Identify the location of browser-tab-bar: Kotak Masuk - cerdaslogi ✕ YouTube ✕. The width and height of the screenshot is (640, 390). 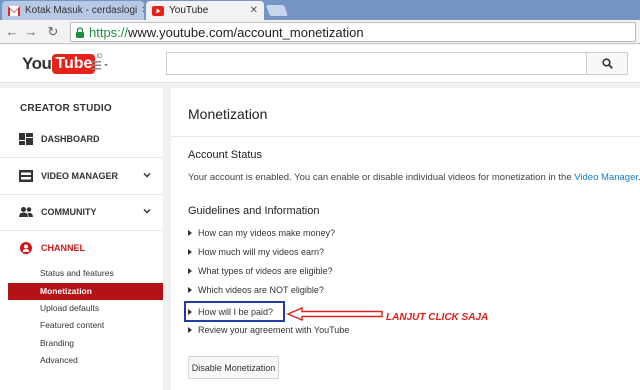
(320, 10).